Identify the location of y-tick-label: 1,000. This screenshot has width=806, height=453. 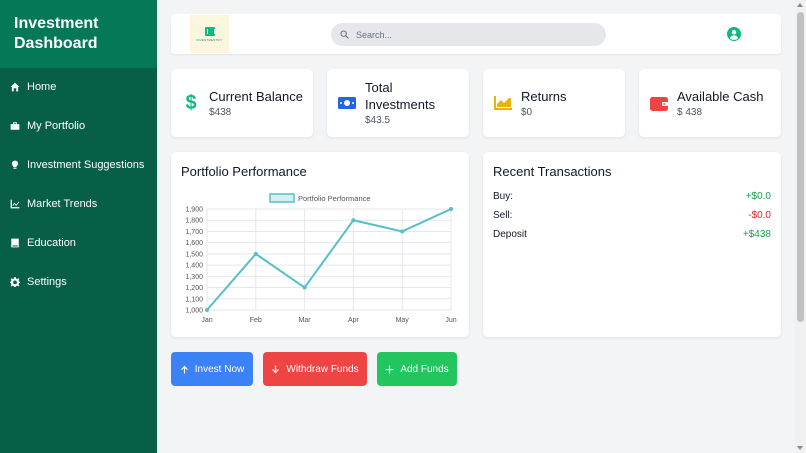
(194, 311).